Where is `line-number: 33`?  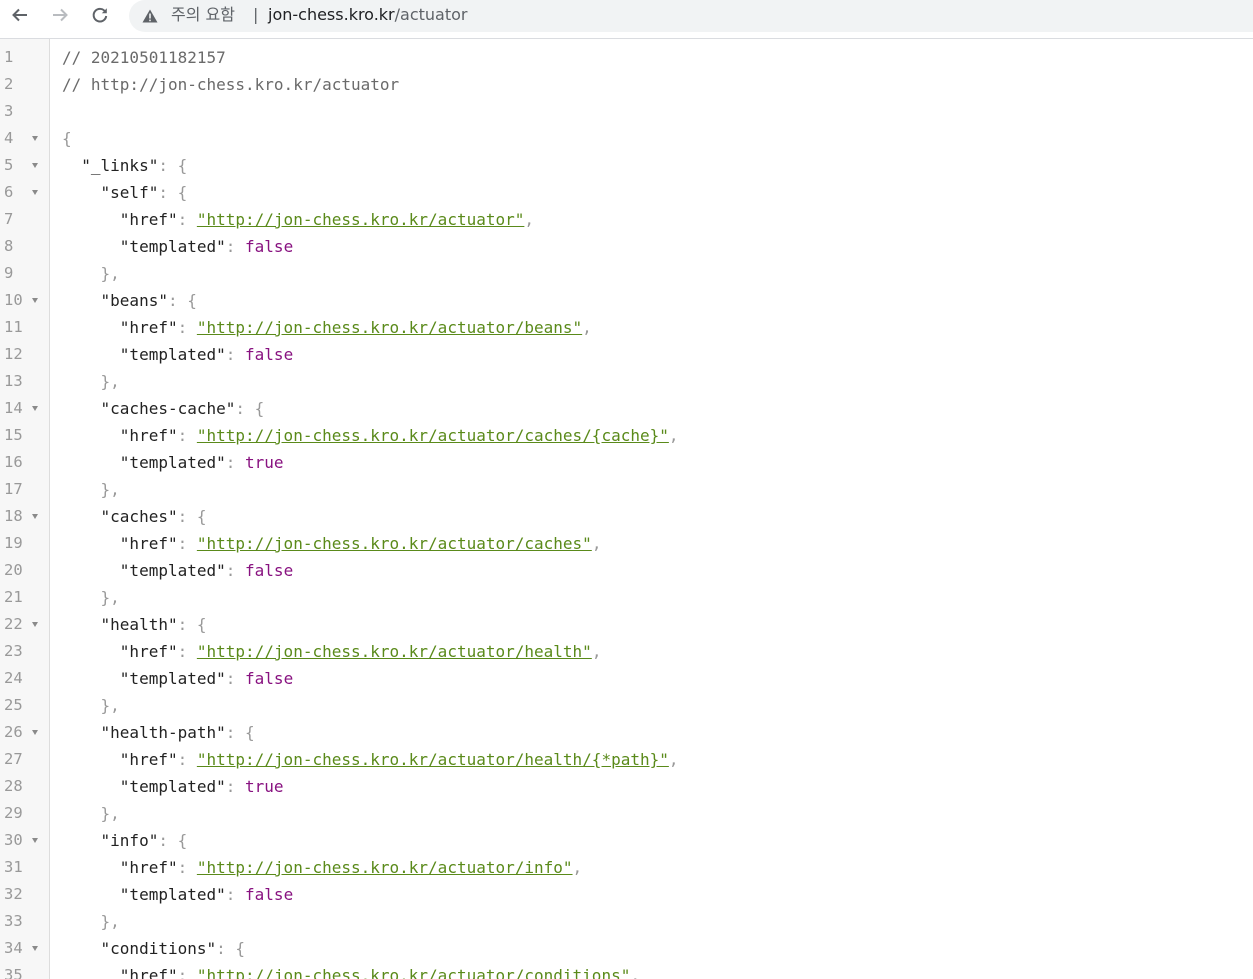
line-number: 33 is located at coordinates (13, 921).